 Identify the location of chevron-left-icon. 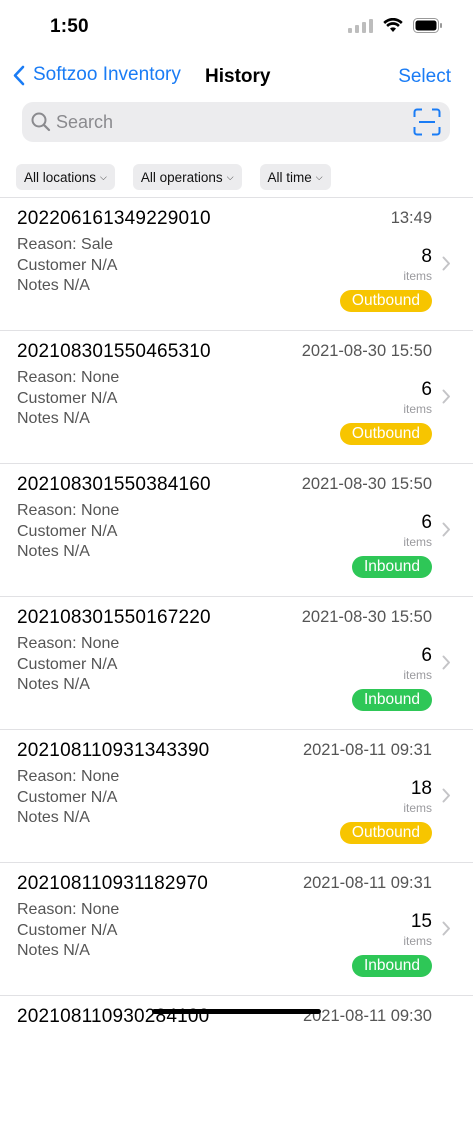
(19, 75).